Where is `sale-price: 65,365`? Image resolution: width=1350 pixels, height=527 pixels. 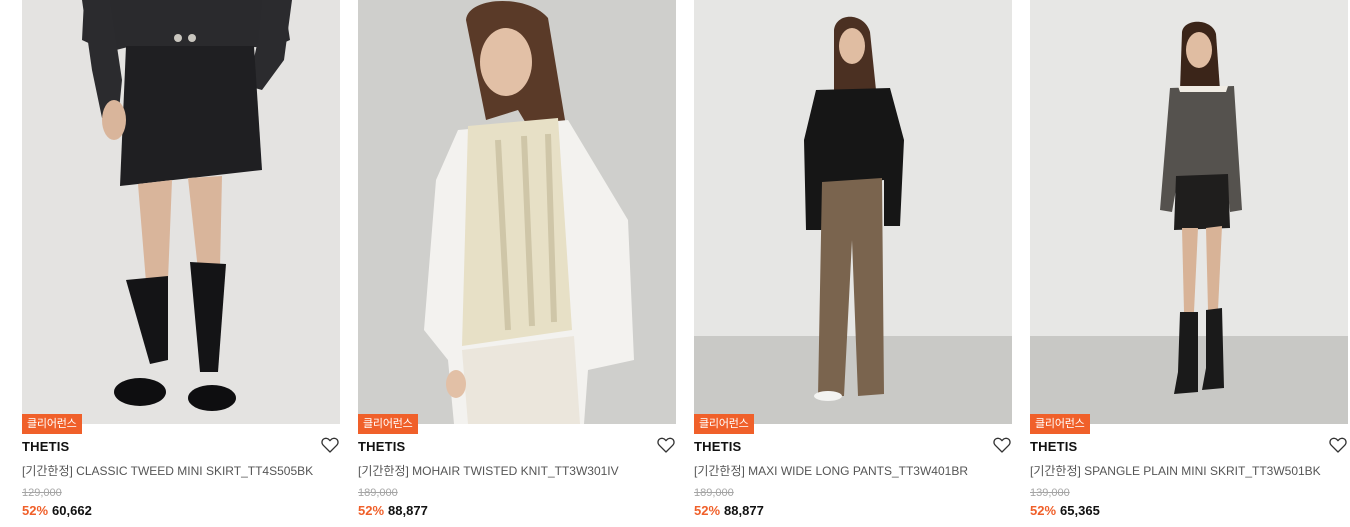 sale-price: 65,365 is located at coordinates (1080, 510).